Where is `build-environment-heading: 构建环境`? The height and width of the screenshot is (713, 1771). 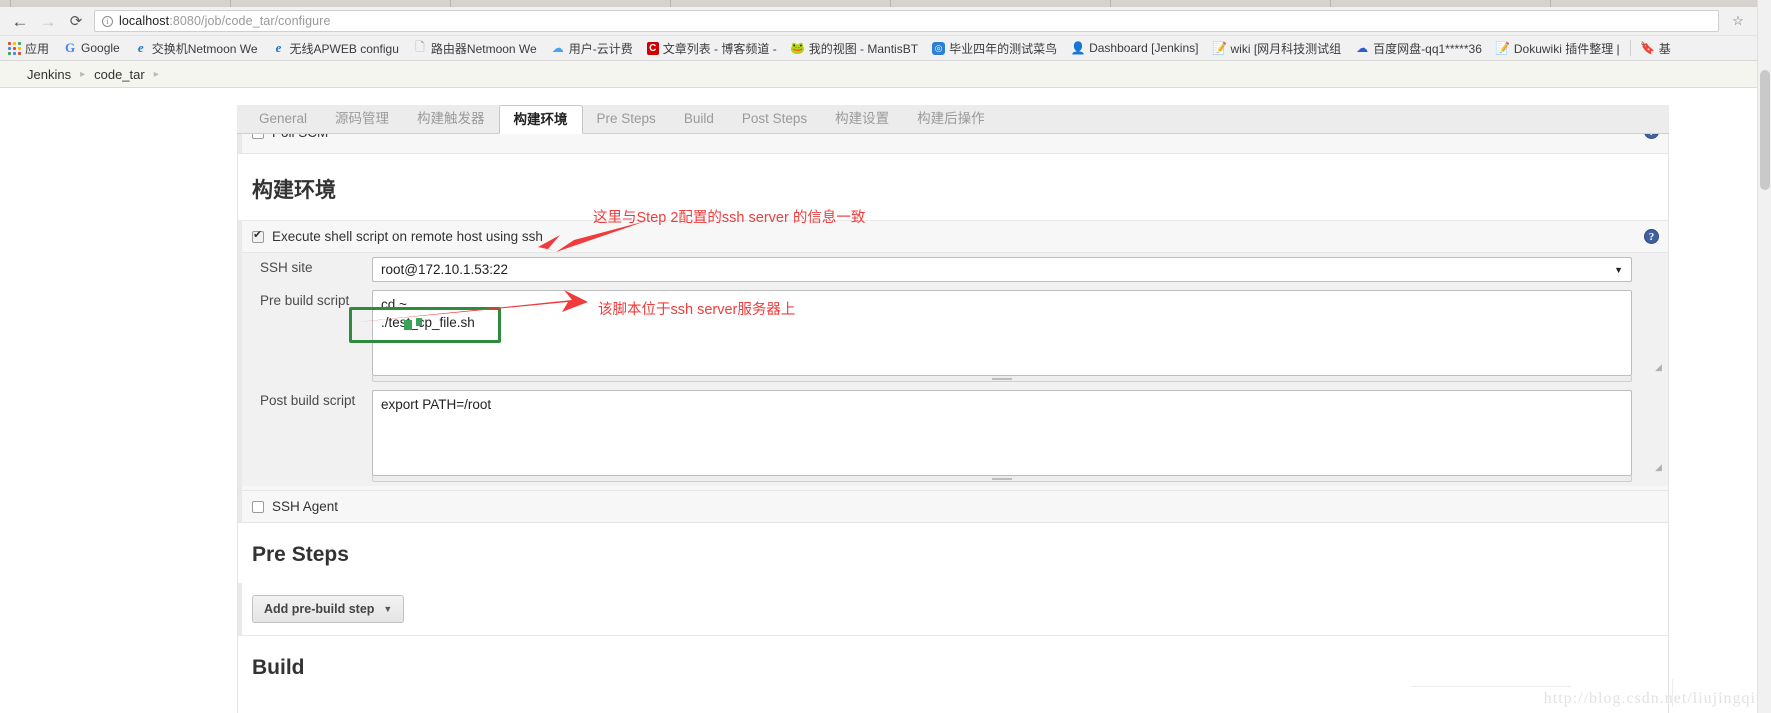 build-environment-heading: 构建环境 is located at coordinates (953, 187).